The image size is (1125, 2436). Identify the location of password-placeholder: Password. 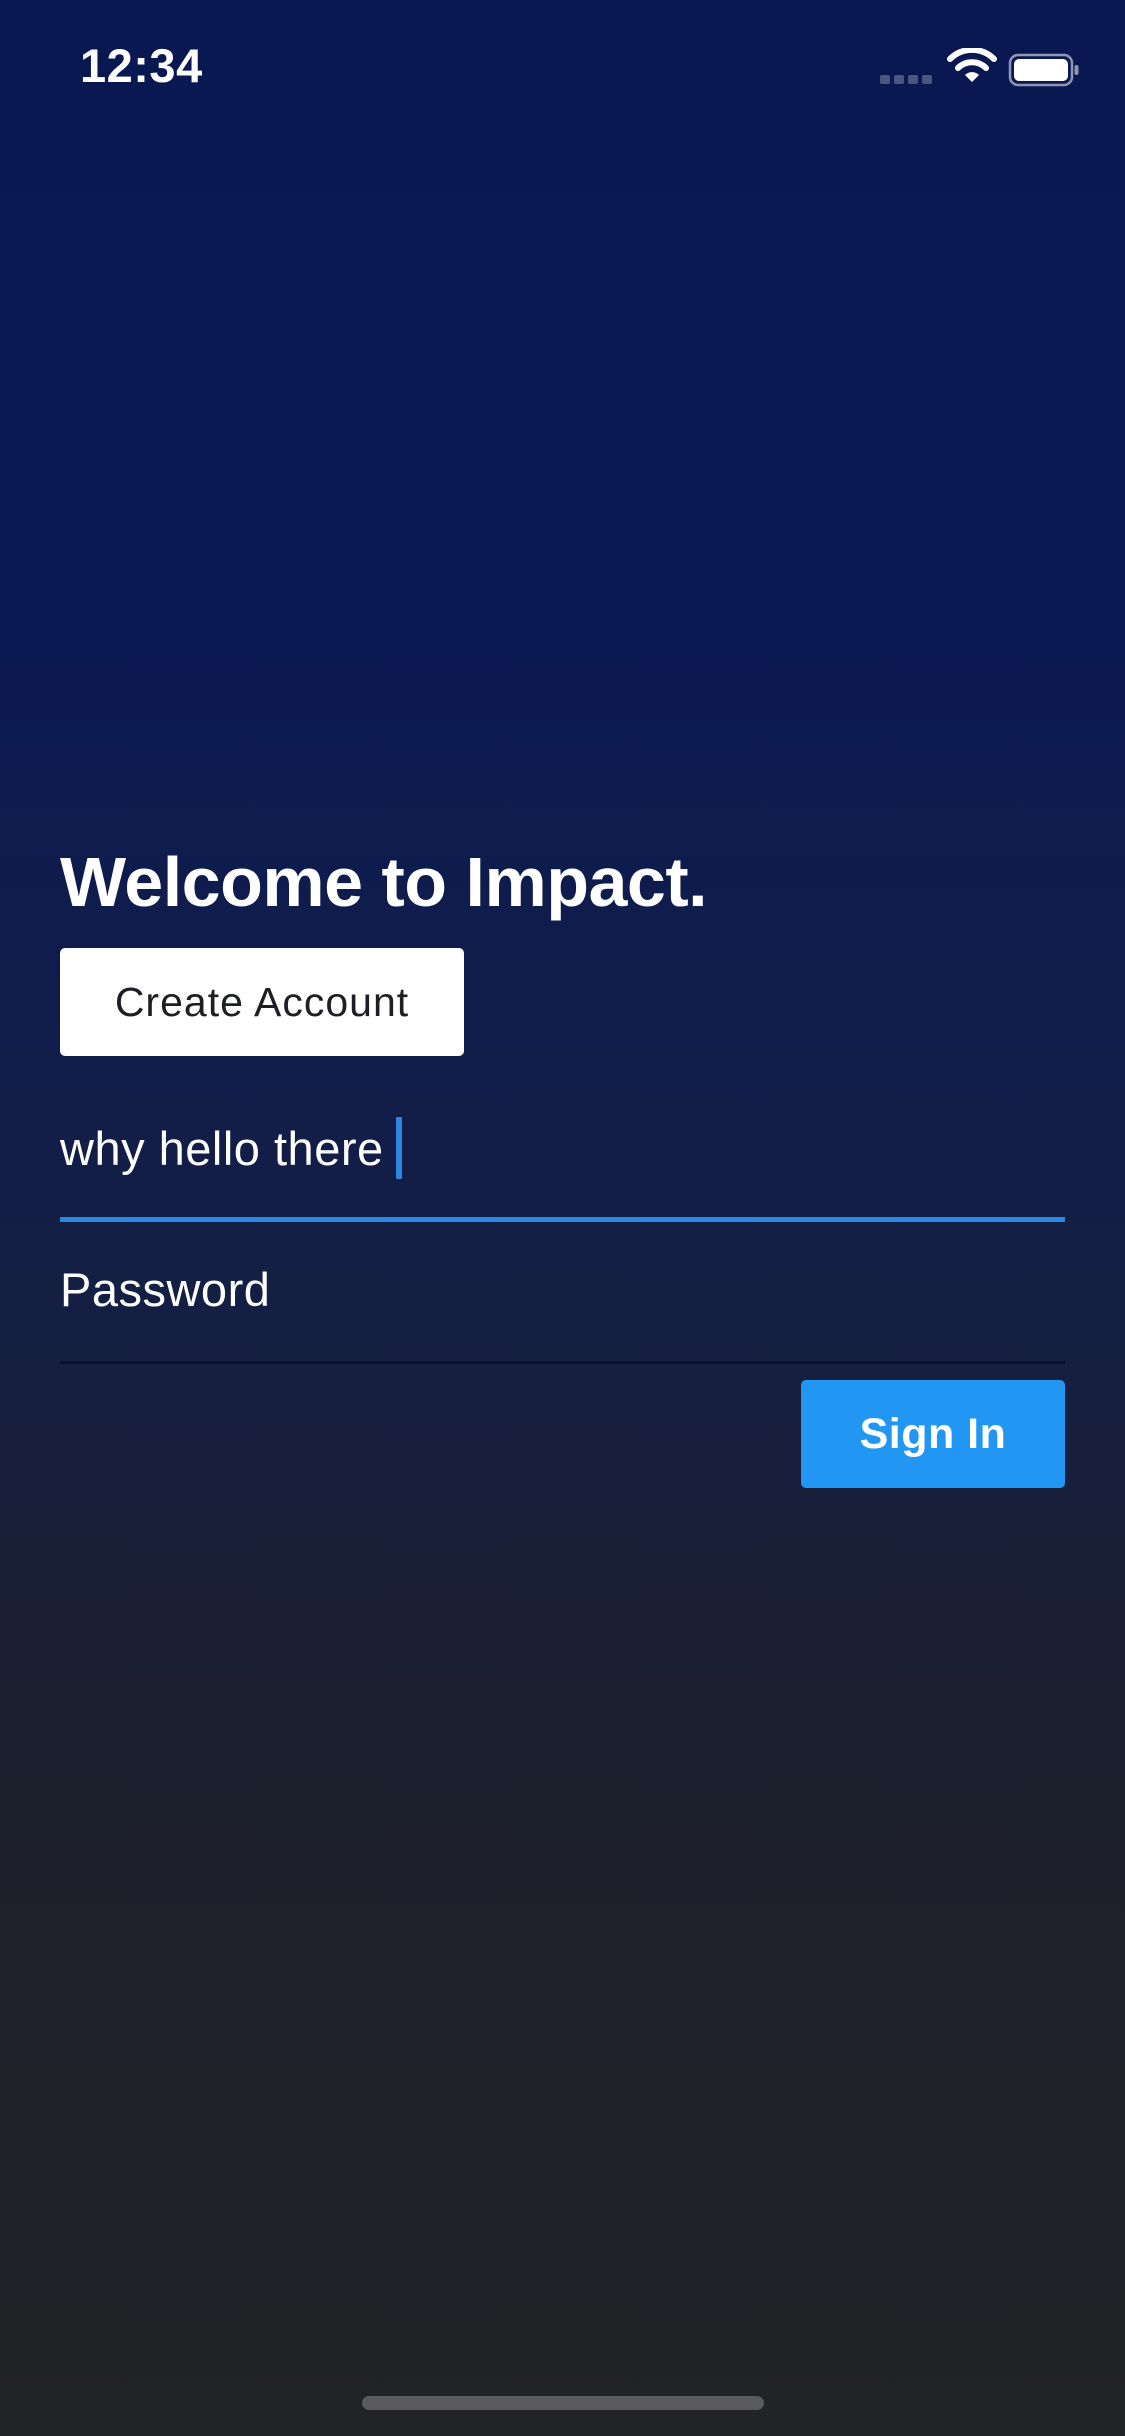
(165, 1289).